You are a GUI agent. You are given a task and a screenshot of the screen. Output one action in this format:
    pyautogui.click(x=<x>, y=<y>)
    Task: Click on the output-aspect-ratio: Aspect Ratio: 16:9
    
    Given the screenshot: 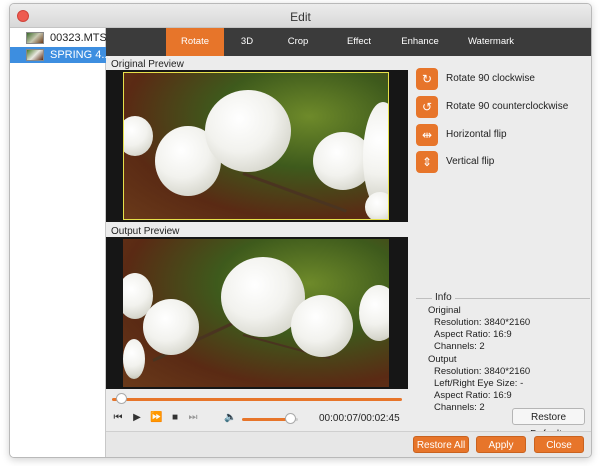 What is the action you would take?
    pyautogui.click(x=473, y=395)
    